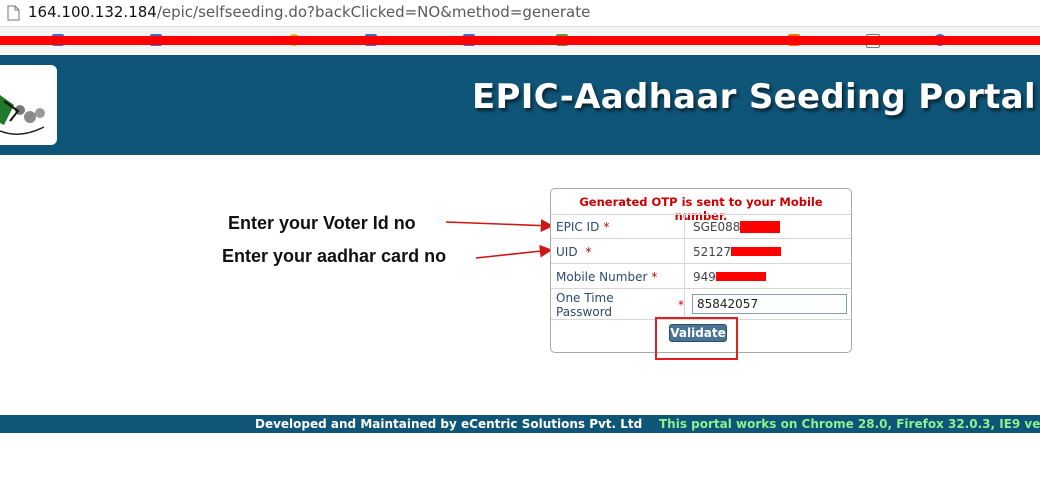 The image size is (1040, 492). Describe the element at coordinates (520, 40) in the screenshot. I see `redaction-bar` at that location.